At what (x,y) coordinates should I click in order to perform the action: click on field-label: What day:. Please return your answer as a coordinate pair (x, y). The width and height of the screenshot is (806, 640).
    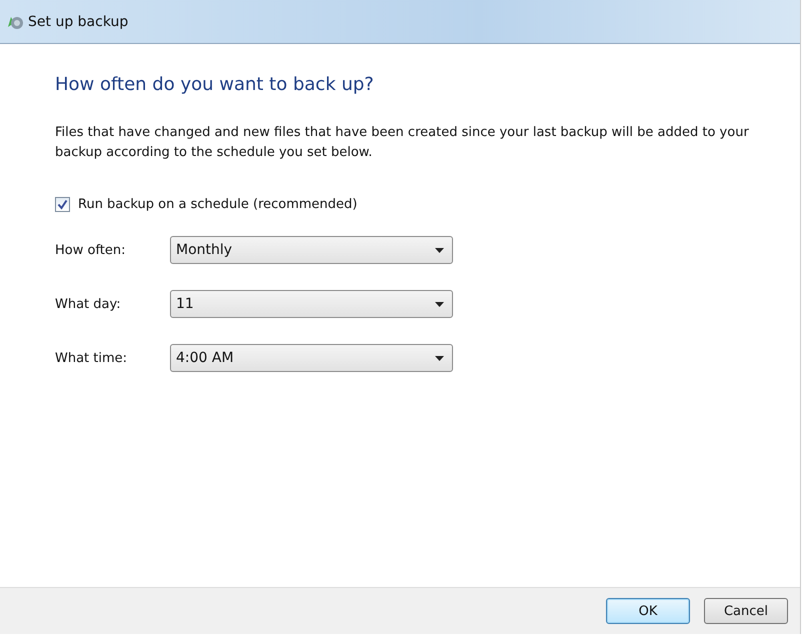
    Looking at the image, I should click on (88, 304).